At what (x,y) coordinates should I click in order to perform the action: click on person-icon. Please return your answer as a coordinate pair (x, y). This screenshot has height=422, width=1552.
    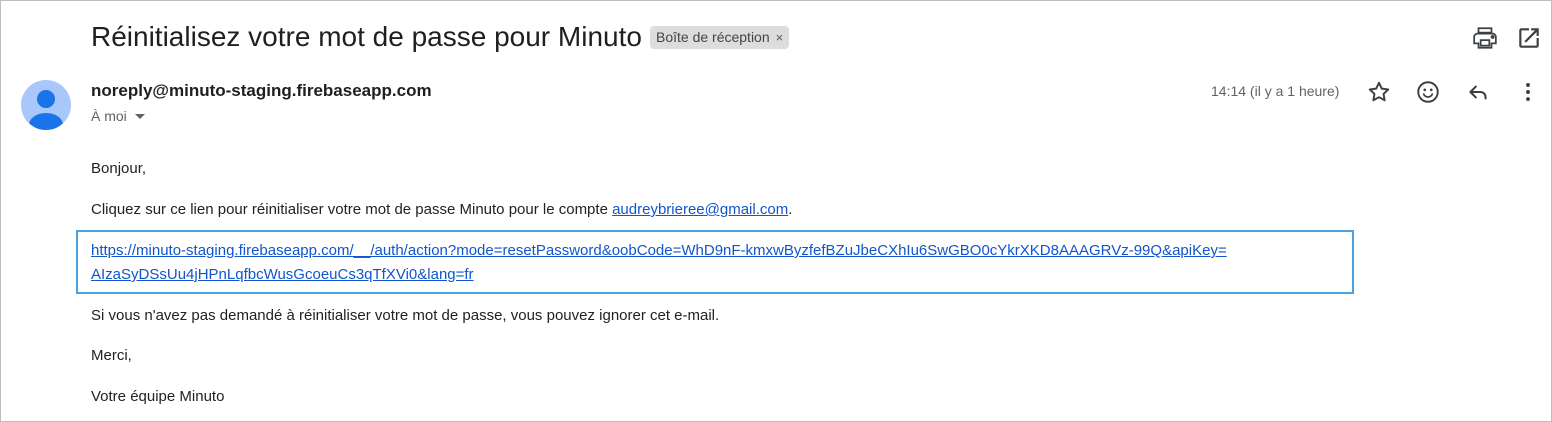
    Looking at the image, I should click on (46, 110).